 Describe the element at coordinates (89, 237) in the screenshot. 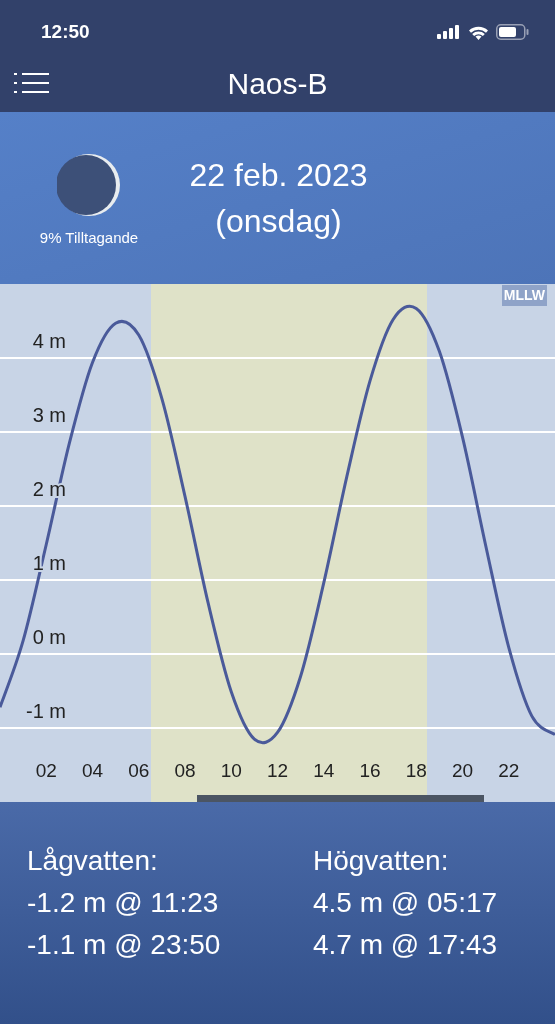

I see `moon-phase-label: 9% Tilltagande` at that location.